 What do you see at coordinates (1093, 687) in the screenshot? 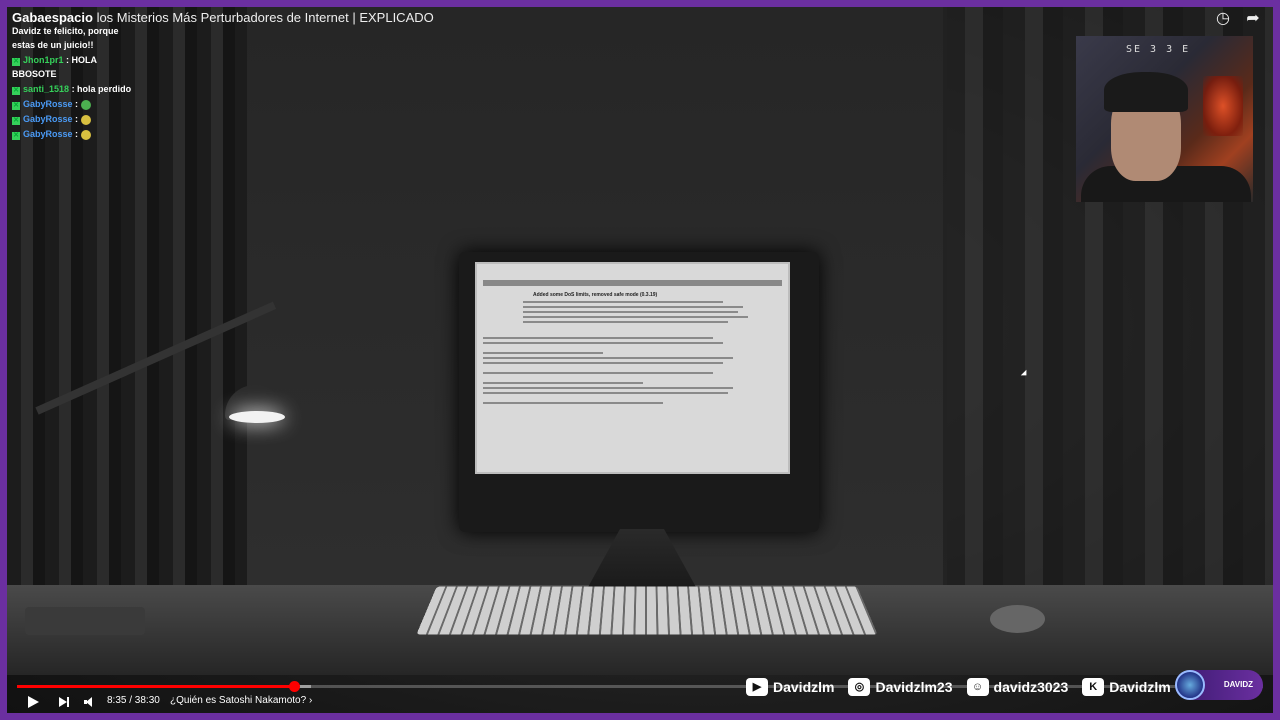
I see `kick-icon: K` at bounding box center [1093, 687].